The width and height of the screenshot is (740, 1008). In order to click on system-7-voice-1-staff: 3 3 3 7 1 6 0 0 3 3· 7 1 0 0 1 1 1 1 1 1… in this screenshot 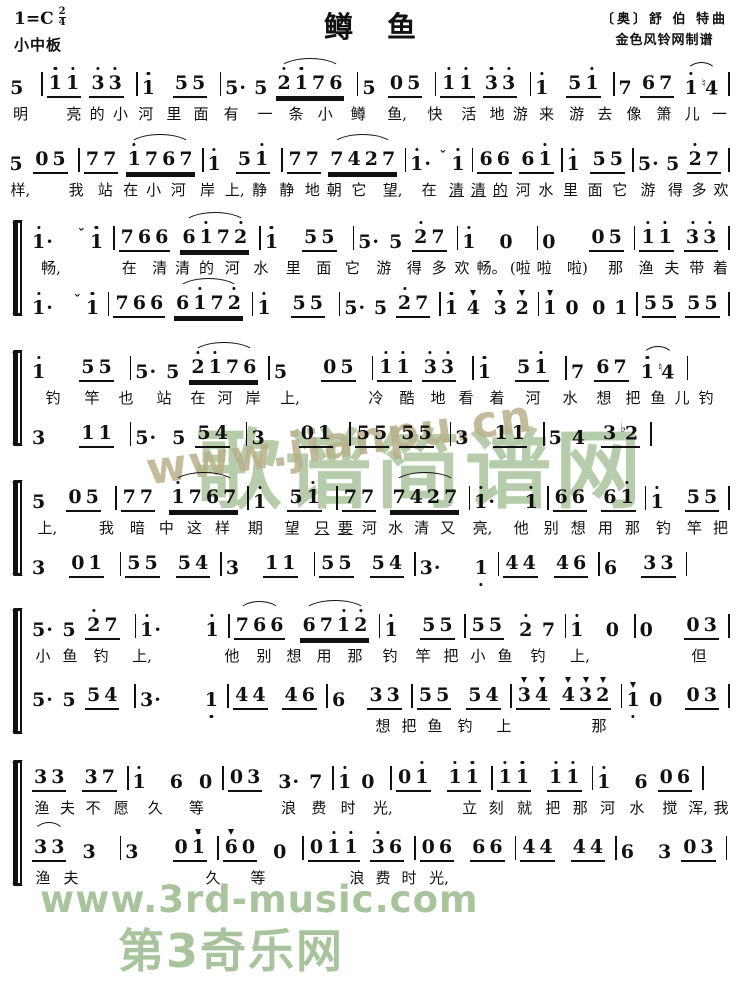, I will do `click(383, 775)`.